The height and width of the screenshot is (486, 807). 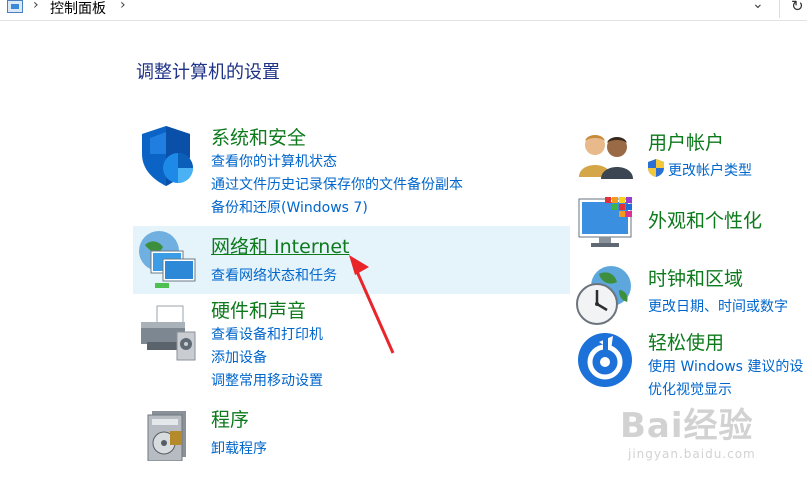 What do you see at coordinates (779, 9) in the screenshot?
I see `divider` at bounding box center [779, 9].